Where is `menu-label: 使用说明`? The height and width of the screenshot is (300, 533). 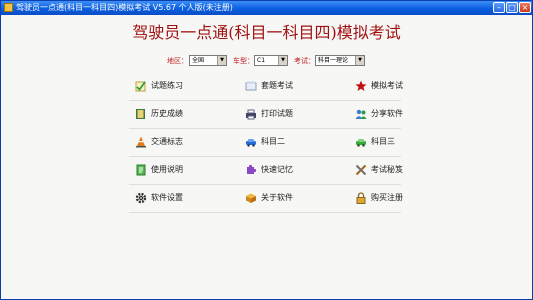 menu-label: 使用说明 is located at coordinates (167, 169).